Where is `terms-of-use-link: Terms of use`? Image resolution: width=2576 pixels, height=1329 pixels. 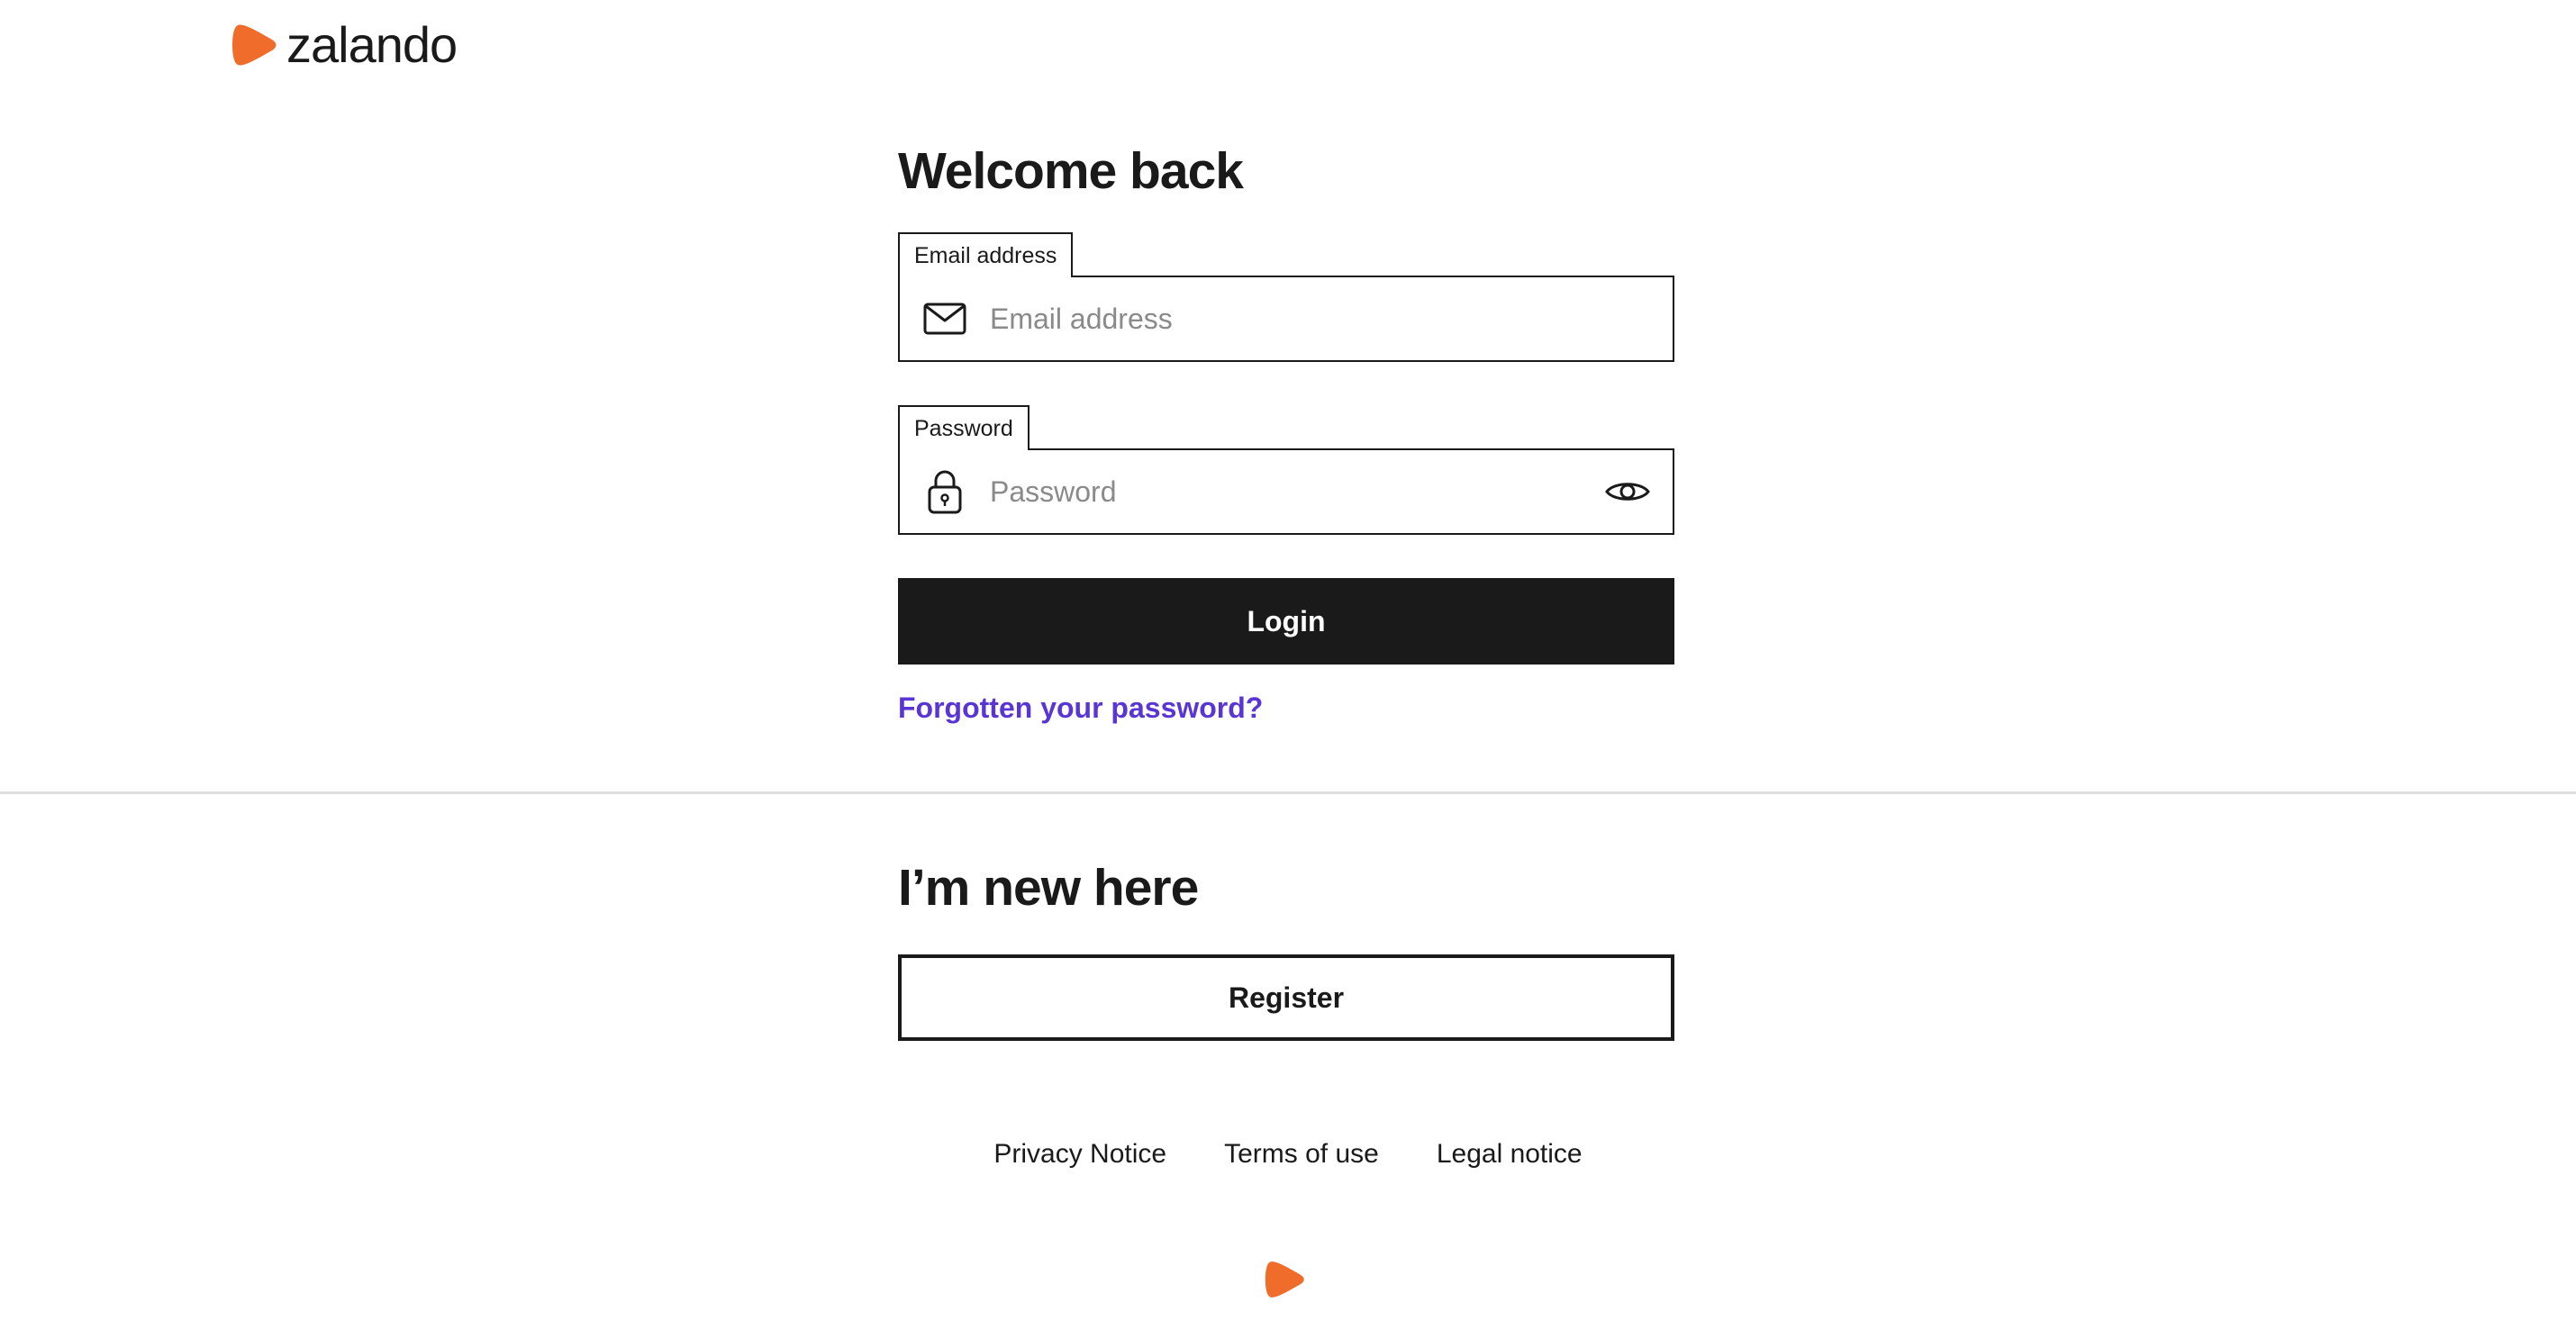
terms-of-use-link: Terms of use is located at coordinates (1301, 1154).